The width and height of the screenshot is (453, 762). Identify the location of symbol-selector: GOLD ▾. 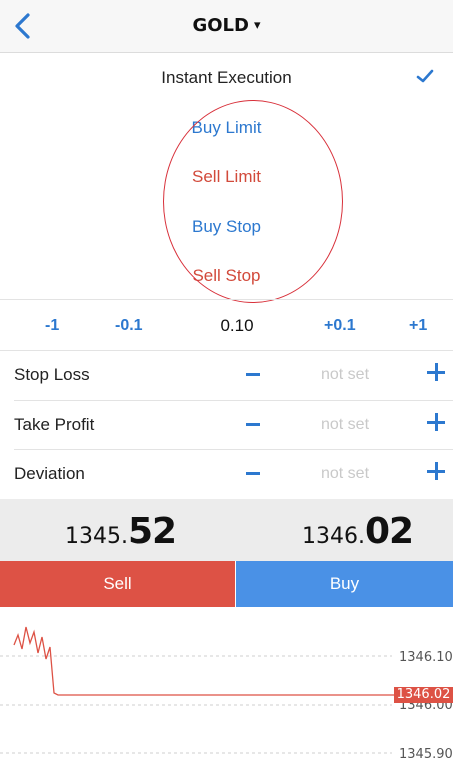
(226, 25).